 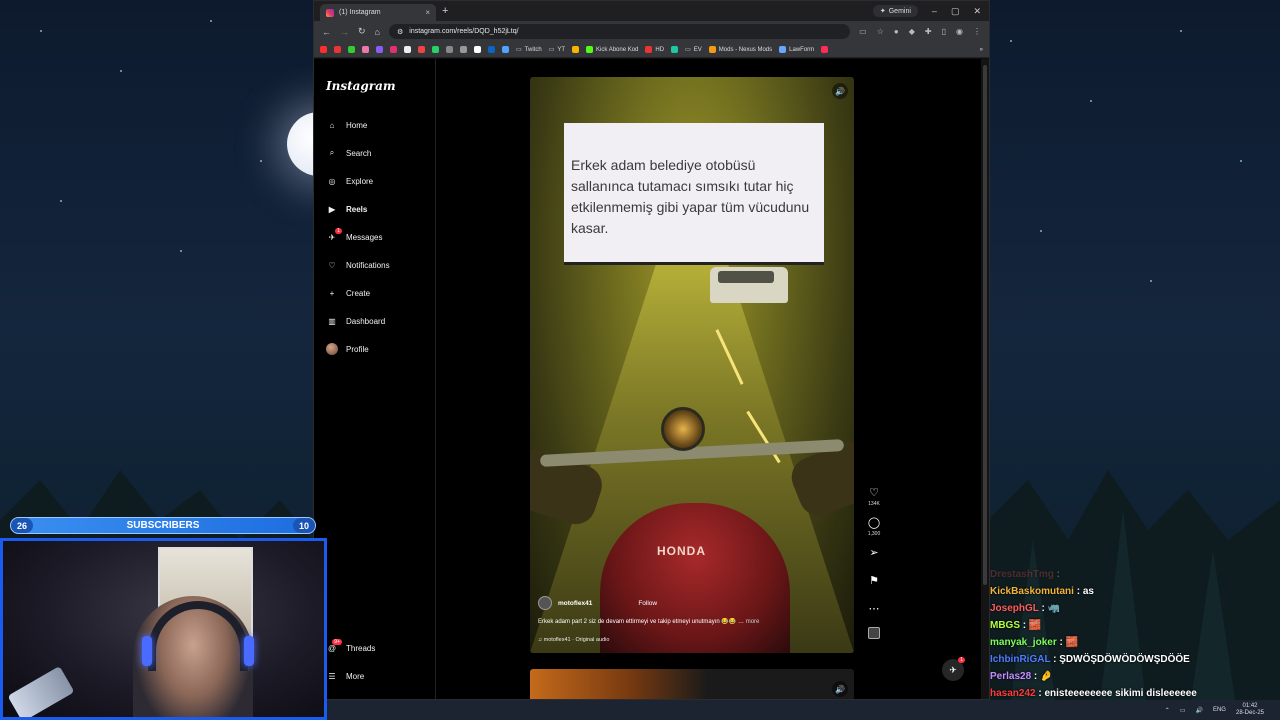 I want to click on cast-icon: ▭, so click(x=863, y=31).